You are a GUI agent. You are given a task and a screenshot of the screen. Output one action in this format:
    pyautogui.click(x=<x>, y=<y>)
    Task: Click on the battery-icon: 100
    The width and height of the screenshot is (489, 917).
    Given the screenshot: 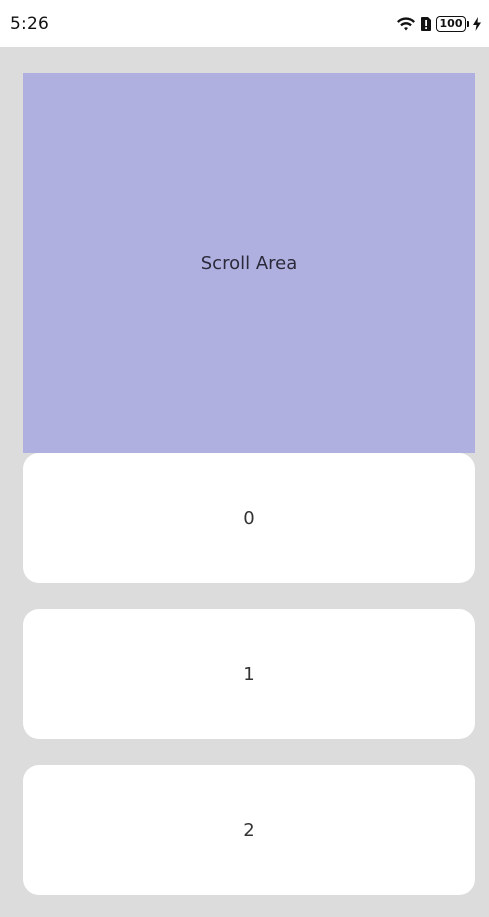 What is the action you would take?
    pyautogui.click(x=452, y=23)
    